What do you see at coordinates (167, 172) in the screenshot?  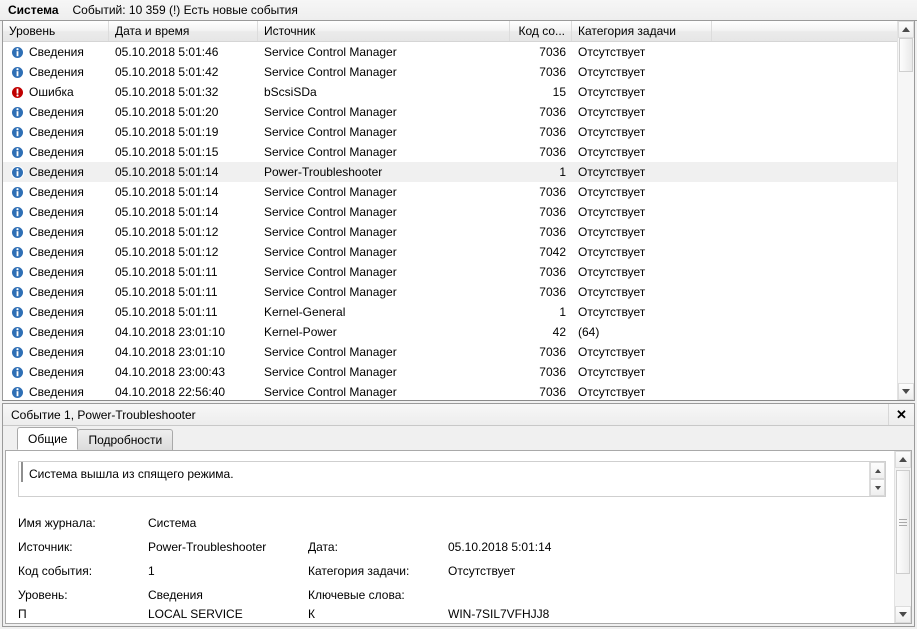 I see `cell-date: 05.10.2018 5:01:14` at bounding box center [167, 172].